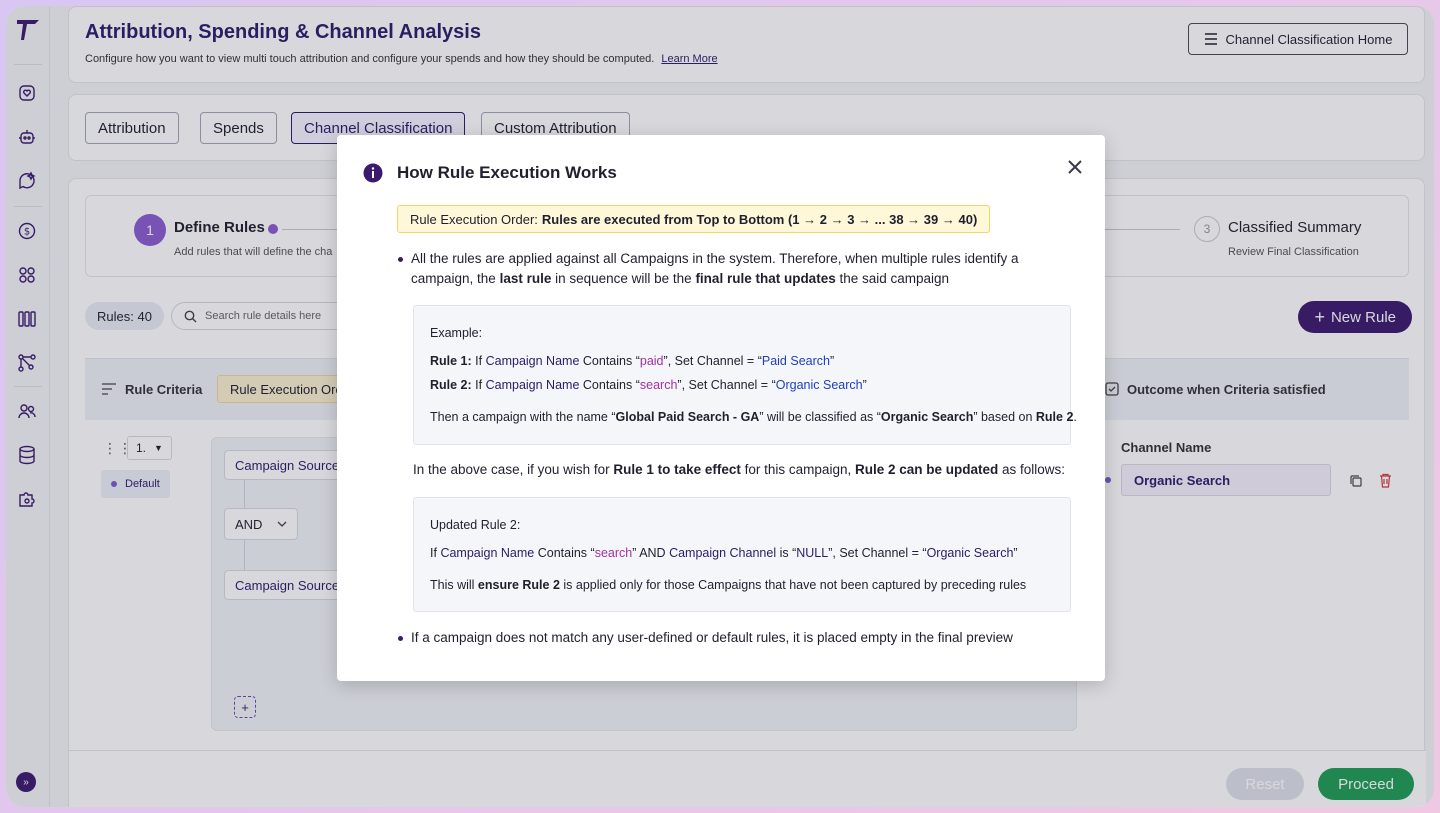 This screenshot has height=813, width=1440. What do you see at coordinates (273, 229) in the screenshot?
I see `step-1-dot` at bounding box center [273, 229].